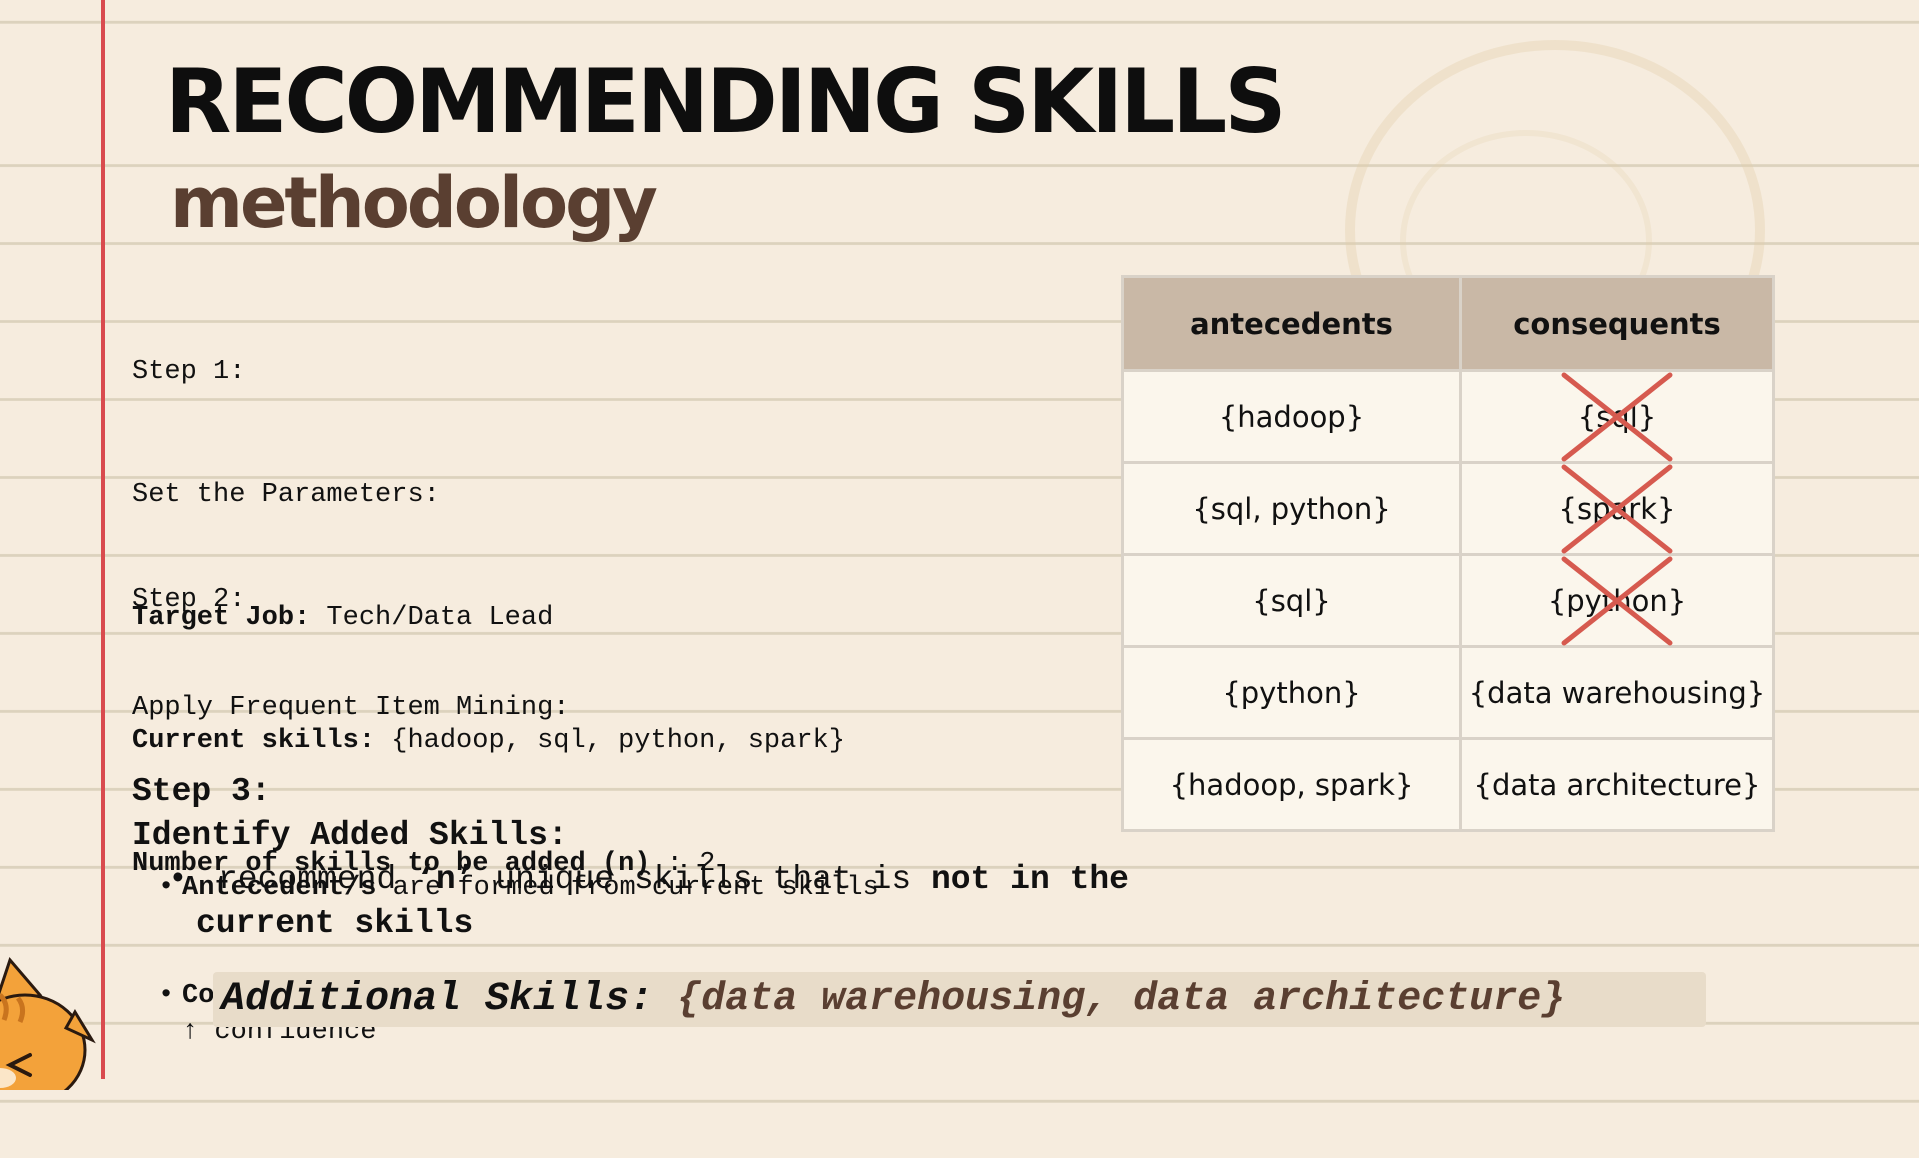 The width and height of the screenshot is (1919, 1158). I want to click on step2-subheading: Apply Frequent Item Mining:, so click(351, 708).